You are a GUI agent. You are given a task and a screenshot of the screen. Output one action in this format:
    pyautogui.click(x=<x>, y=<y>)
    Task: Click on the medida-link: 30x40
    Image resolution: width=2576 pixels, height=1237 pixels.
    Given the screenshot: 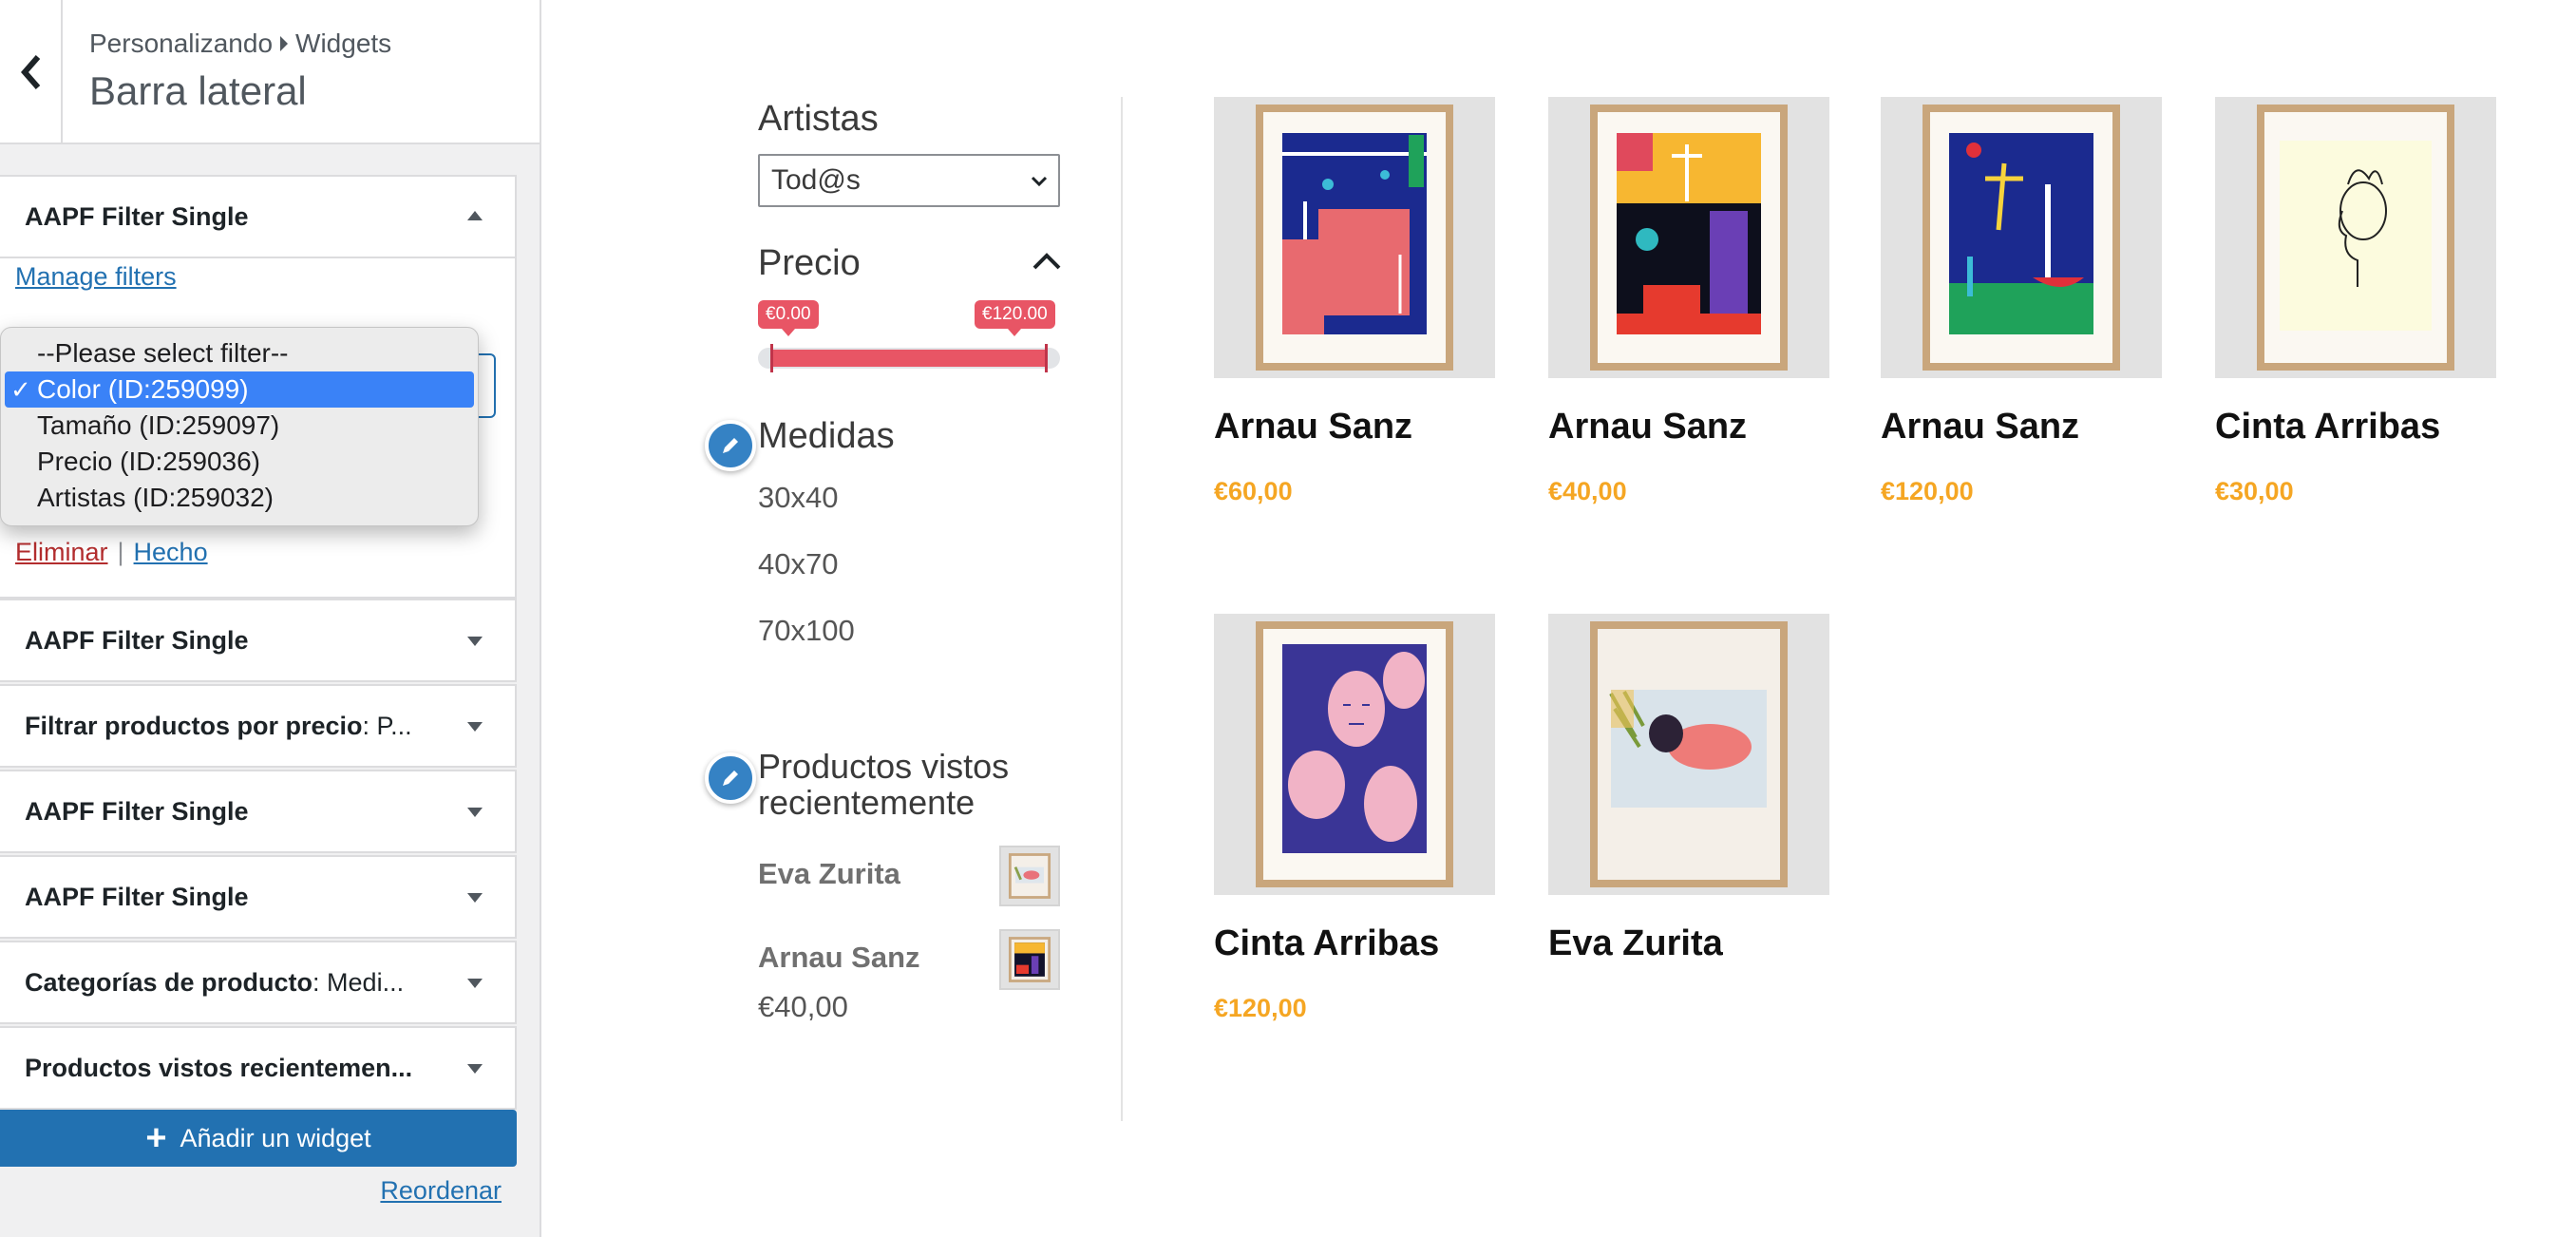 What is the action you would take?
    pyautogui.click(x=798, y=498)
    